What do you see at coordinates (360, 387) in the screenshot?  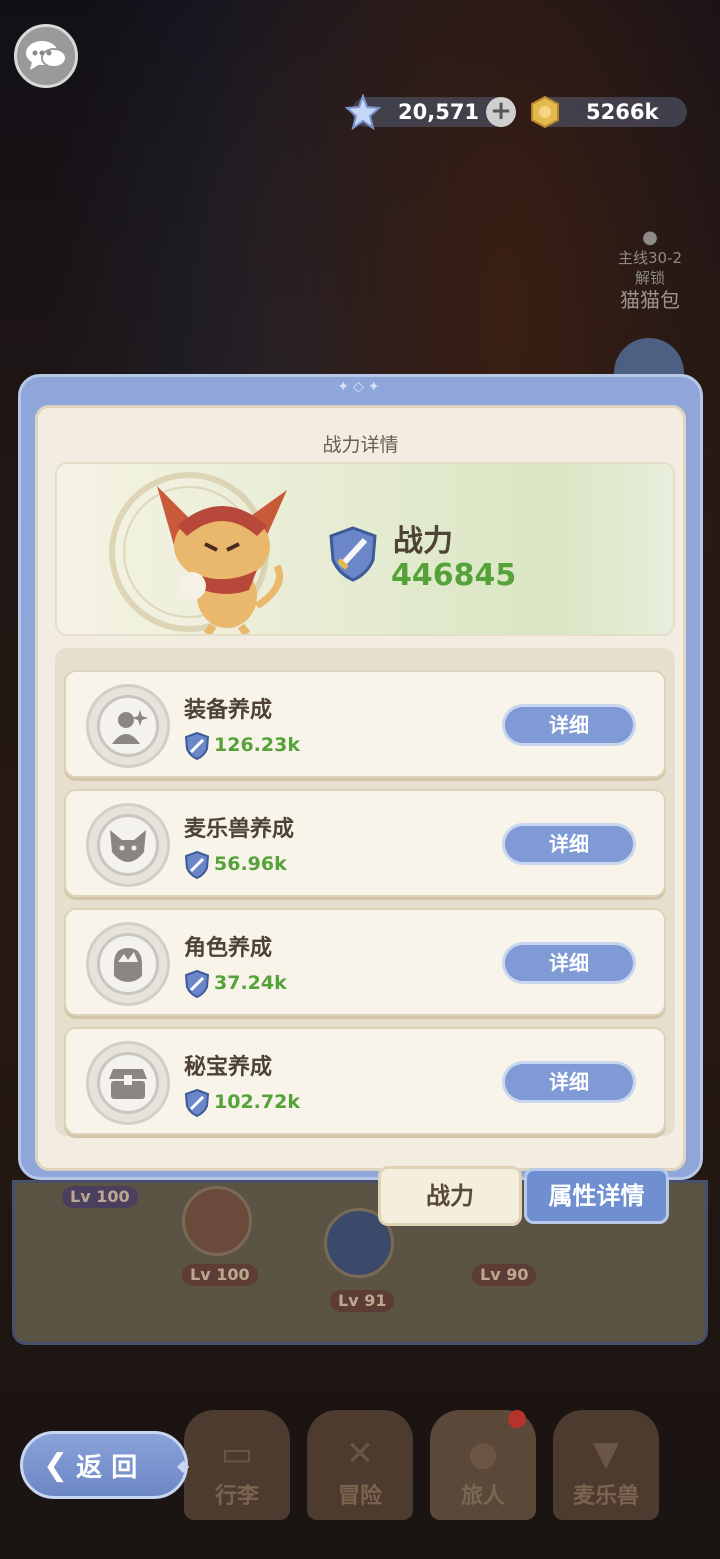 I see `panel-ornament: ✦◇✦` at bounding box center [360, 387].